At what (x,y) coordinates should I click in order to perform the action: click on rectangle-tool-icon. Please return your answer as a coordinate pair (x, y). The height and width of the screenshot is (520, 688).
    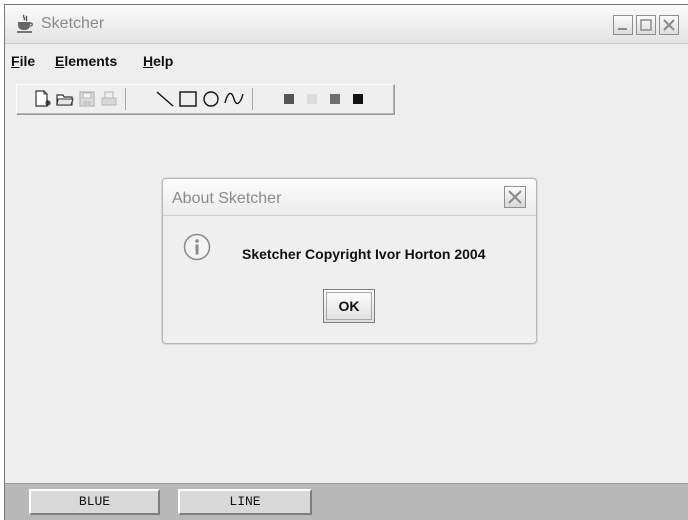
    Looking at the image, I should click on (188, 99).